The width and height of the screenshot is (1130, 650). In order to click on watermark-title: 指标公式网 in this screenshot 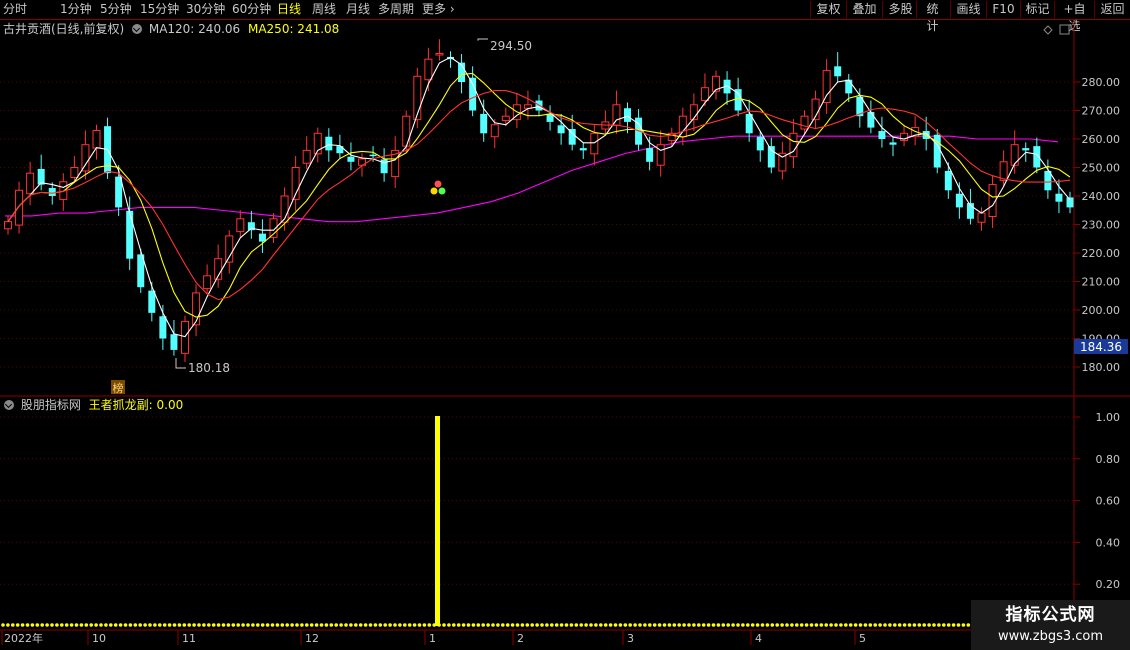, I will do `click(1050, 615)`.